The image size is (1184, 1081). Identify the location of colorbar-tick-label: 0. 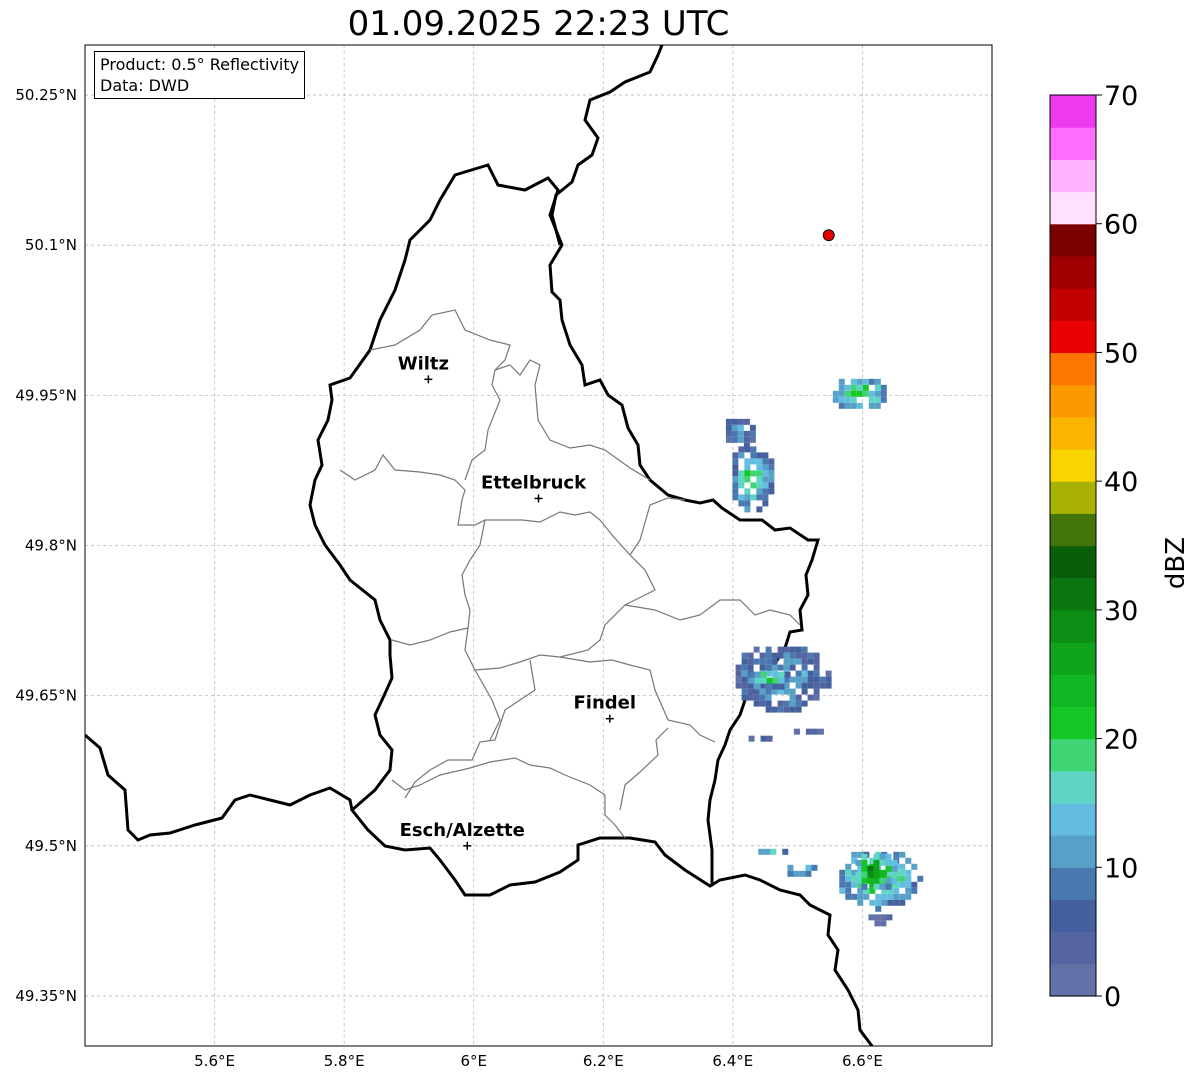
(1112, 997).